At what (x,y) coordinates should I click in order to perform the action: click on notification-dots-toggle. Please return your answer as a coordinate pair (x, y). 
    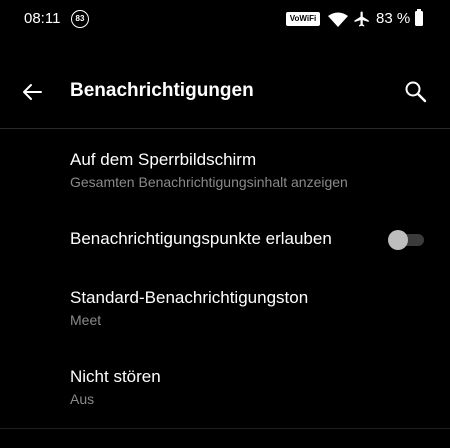
    Looking at the image, I should click on (406, 240).